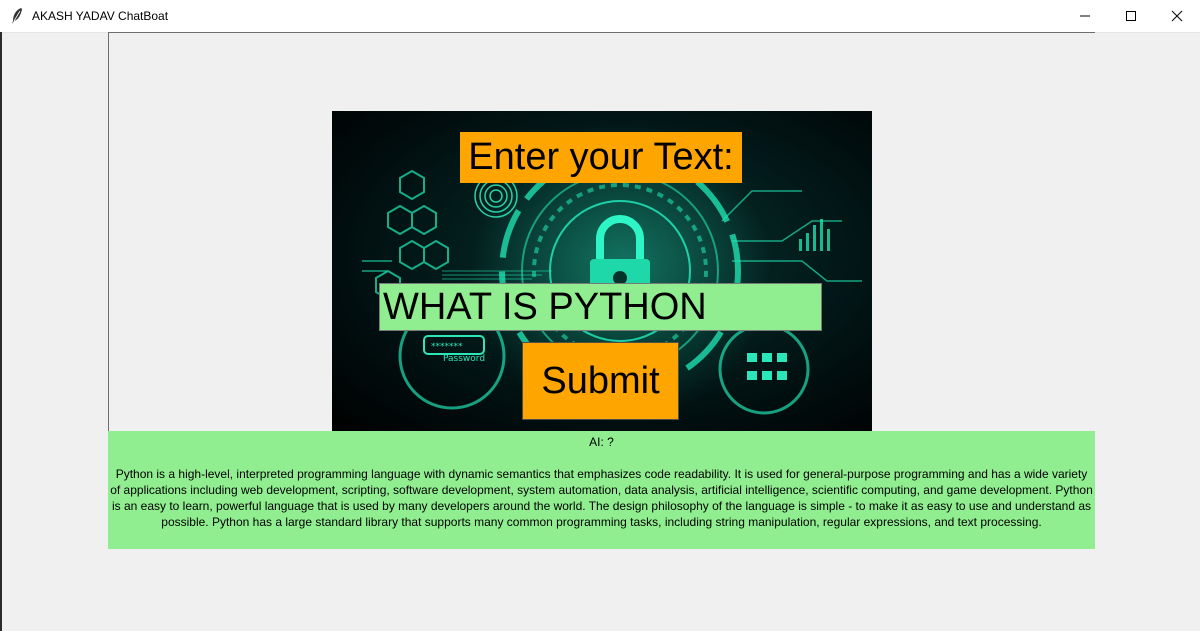 The image size is (1200, 631). What do you see at coordinates (767, 366) in the screenshot?
I see `lock-grid-icon` at bounding box center [767, 366].